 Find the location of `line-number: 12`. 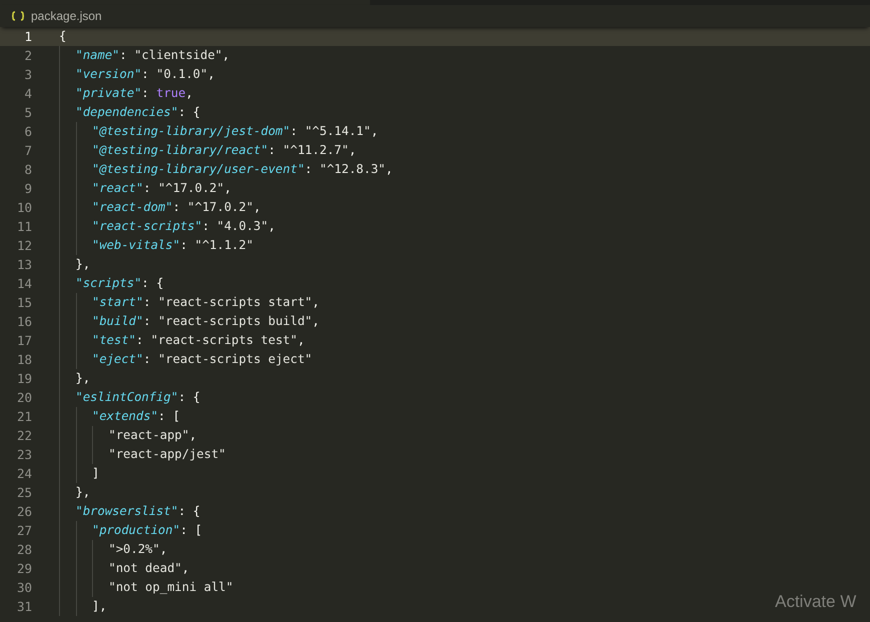

line-number: 12 is located at coordinates (24, 245).